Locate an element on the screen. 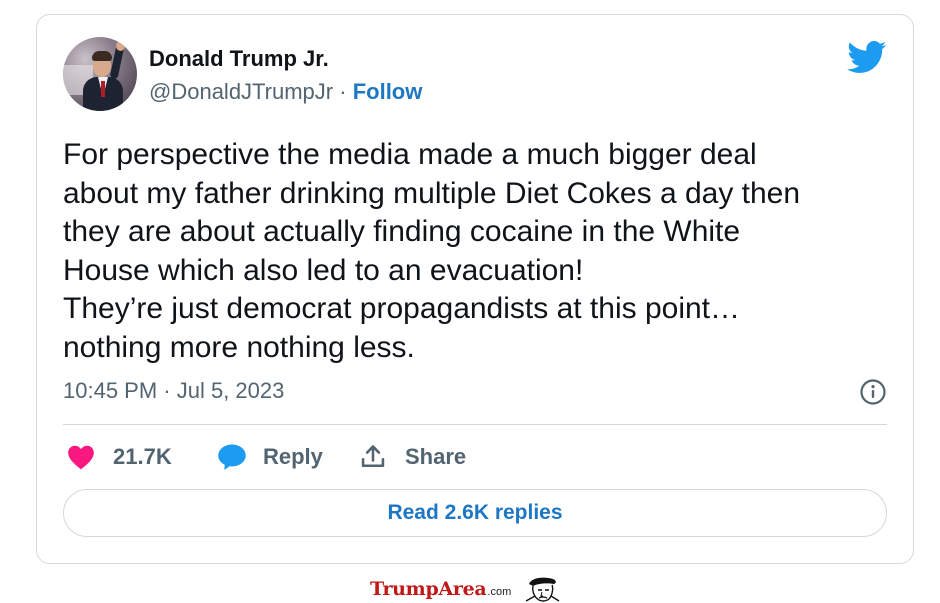 Image resolution: width=940 pixels, height=603 pixels. site-watermark: TrumpArea .com is located at coordinates (465, 589).